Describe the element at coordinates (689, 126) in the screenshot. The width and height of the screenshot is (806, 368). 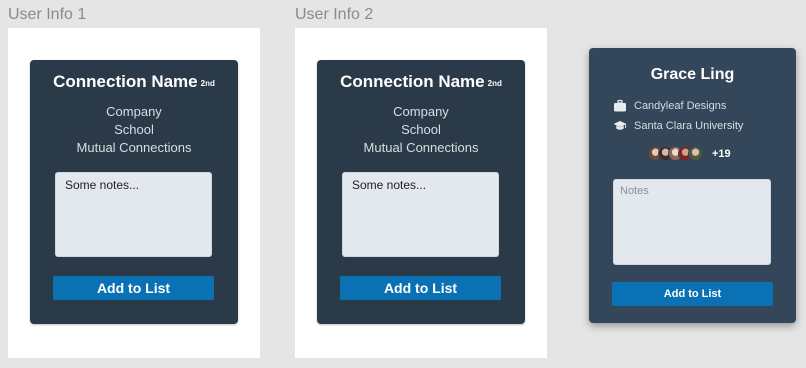
I see `school-name: Santa Clara University` at that location.